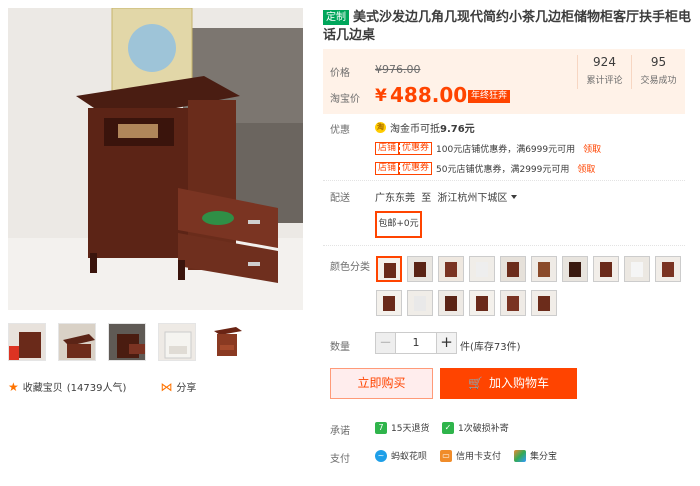 This screenshot has height=486, width=700. I want to click on promise-return: 7 15天退货, so click(402, 427).